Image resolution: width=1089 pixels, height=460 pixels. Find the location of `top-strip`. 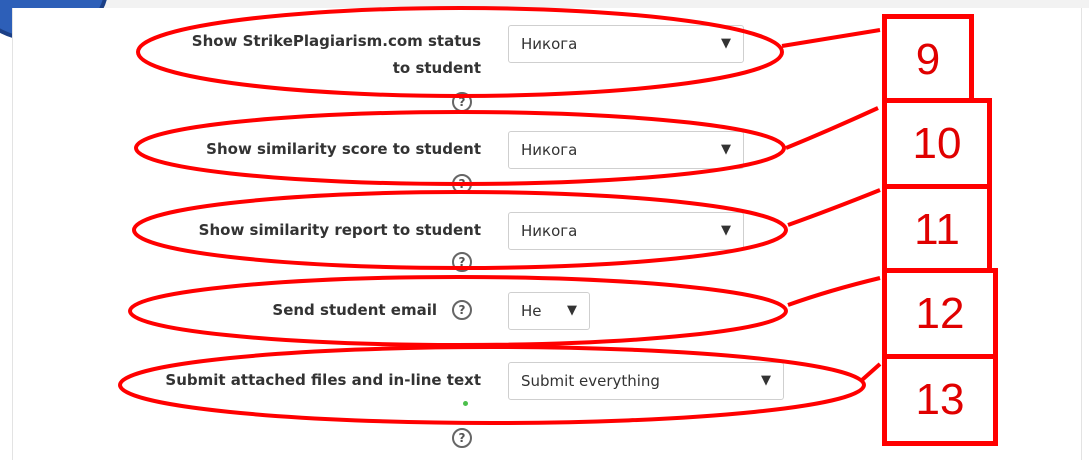

top-strip is located at coordinates (544, 4).